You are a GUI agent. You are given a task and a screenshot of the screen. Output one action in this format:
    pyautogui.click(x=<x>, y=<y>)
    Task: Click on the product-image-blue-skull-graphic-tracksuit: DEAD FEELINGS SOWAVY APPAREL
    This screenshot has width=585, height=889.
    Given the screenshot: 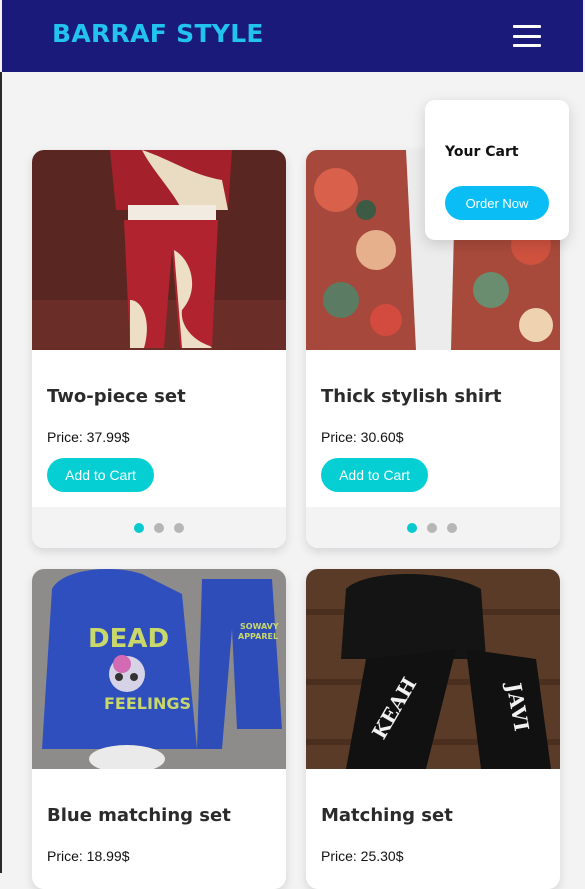 What is the action you would take?
    pyautogui.click(x=159, y=669)
    